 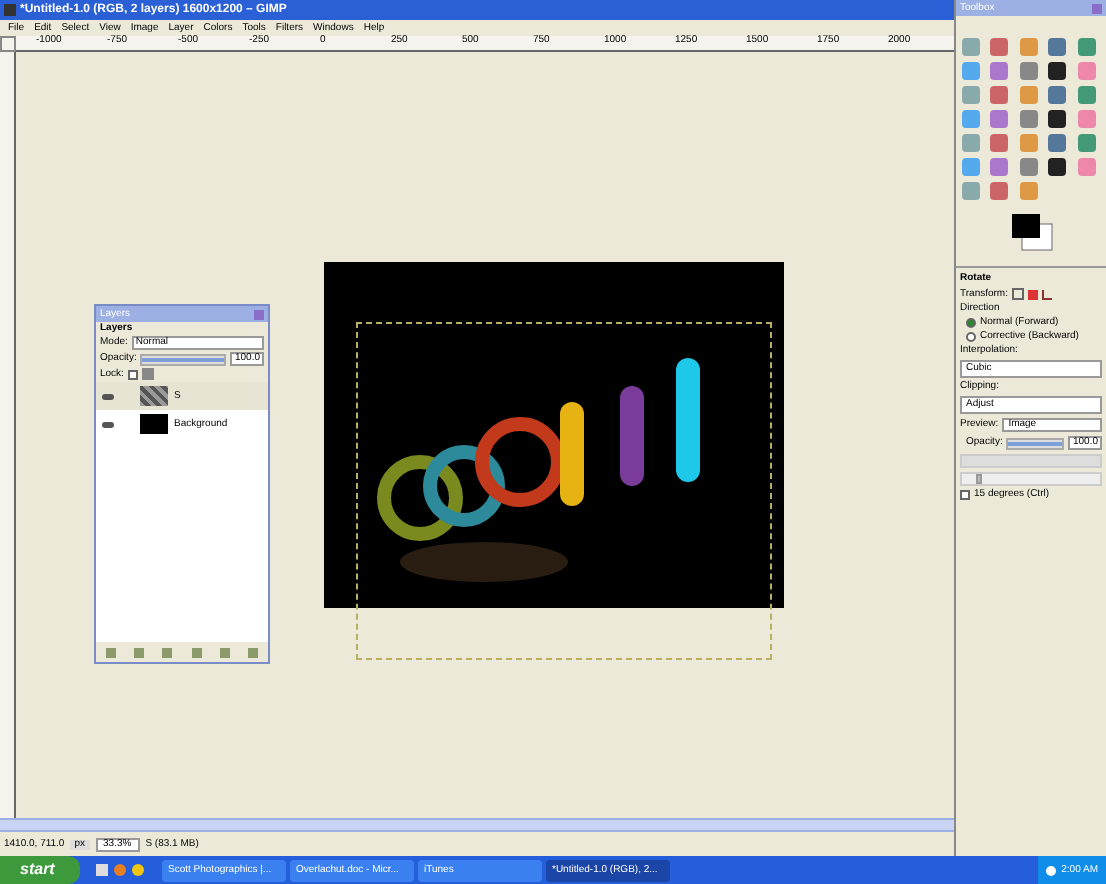 I want to click on checkbox, so click(x=965, y=495).